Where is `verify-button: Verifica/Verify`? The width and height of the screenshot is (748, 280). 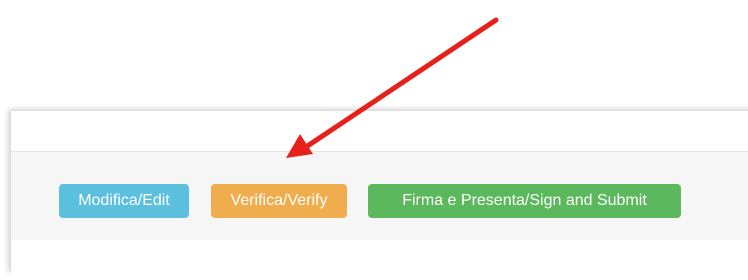 verify-button: Verifica/Verify is located at coordinates (279, 201).